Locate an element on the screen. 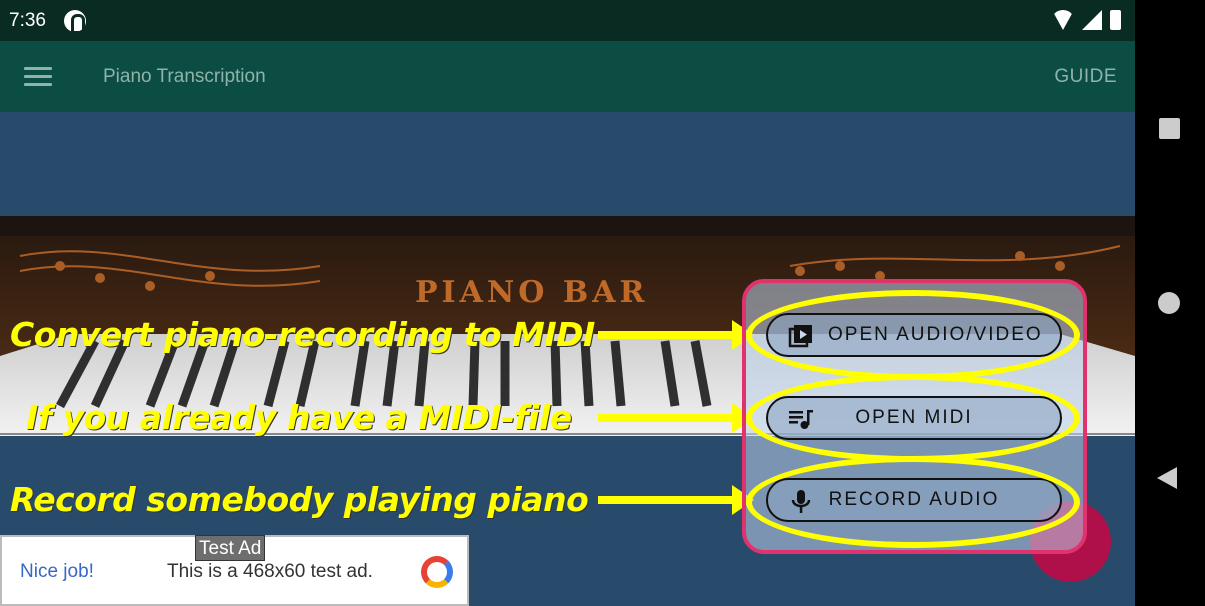 This screenshot has width=1205, height=606. ad-text: This is a 468x60 test ad. is located at coordinates (270, 571).